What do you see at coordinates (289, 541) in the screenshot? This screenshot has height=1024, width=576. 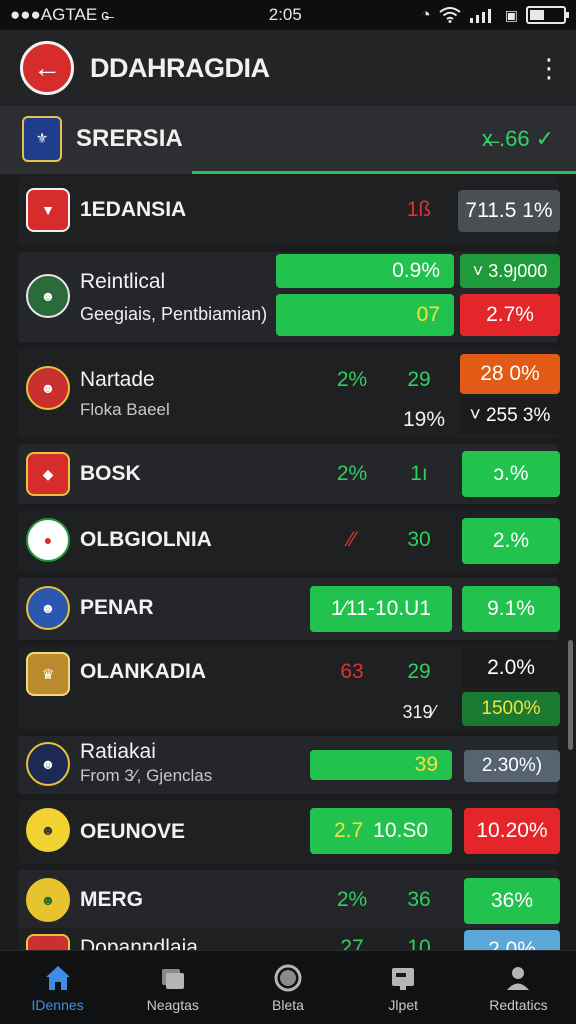 I see `list-item: ● OLBGIOLNIA ⁄⁄ 30 2.%` at bounding box center [289, 541].